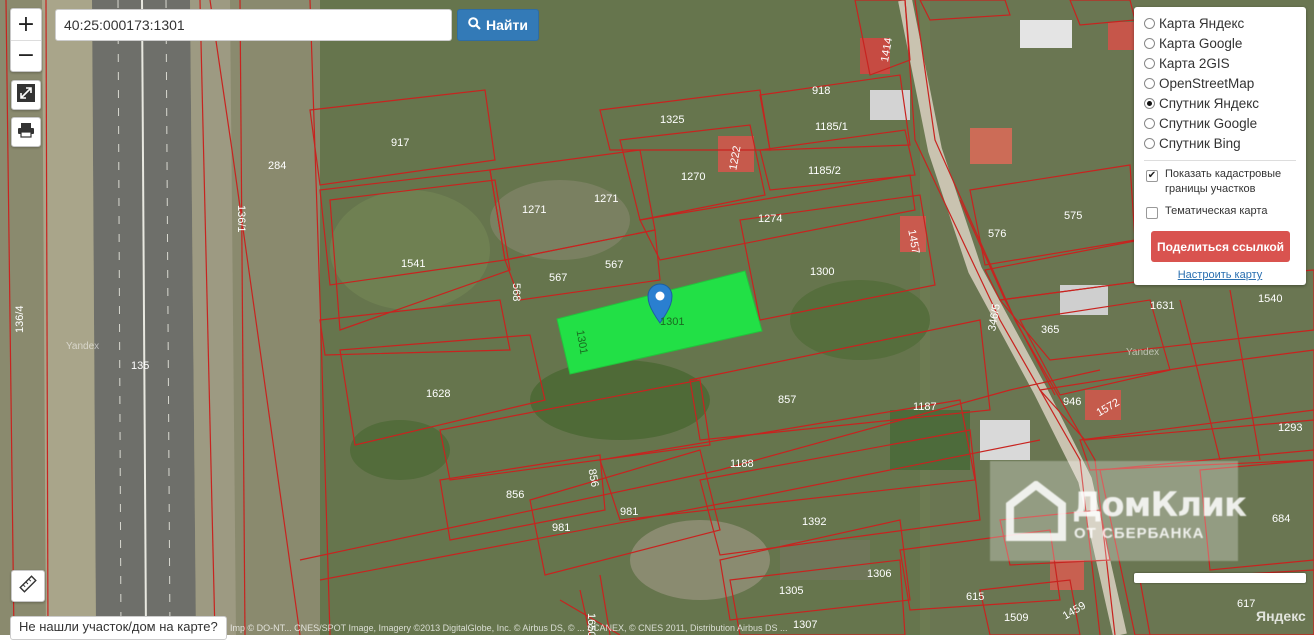  I want to click on thematic-toggle: Тематическая карта, so click(1225, 211).